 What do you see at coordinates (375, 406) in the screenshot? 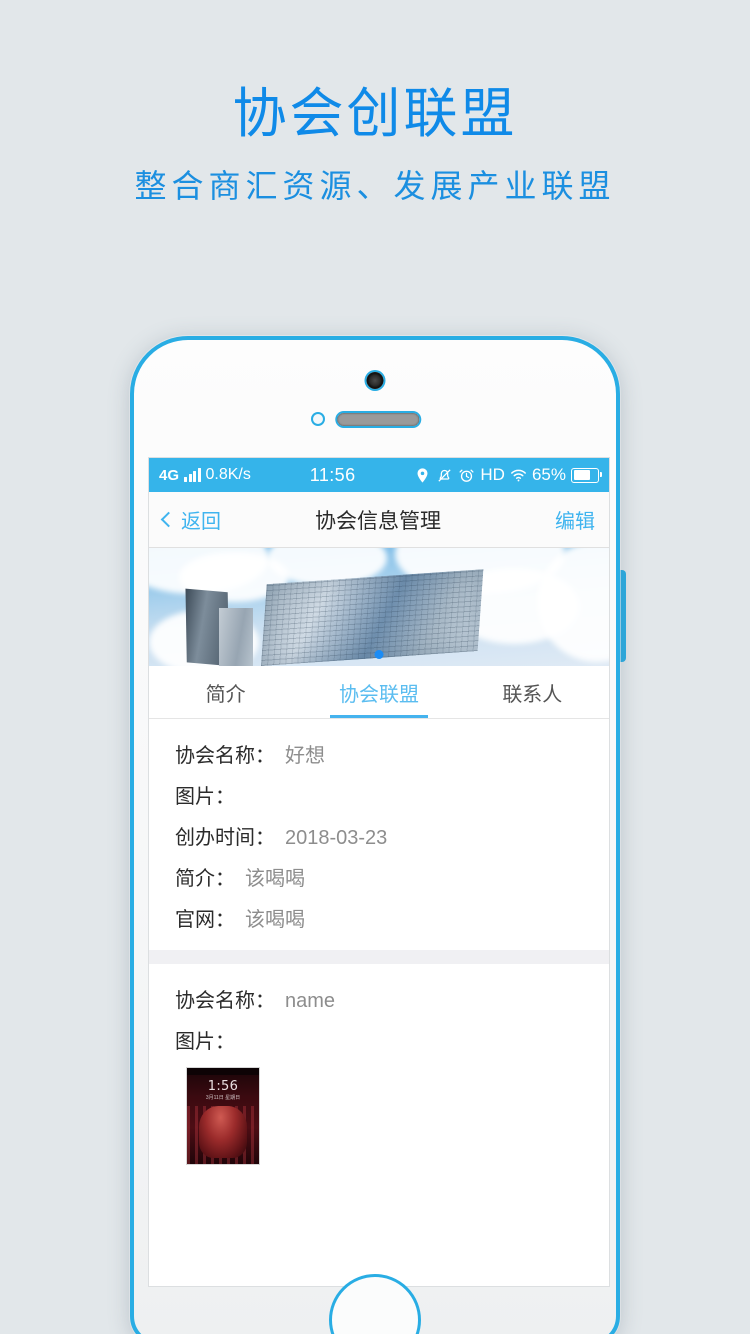
I see `phone-top-hardware` at bounding box center [375, 406].